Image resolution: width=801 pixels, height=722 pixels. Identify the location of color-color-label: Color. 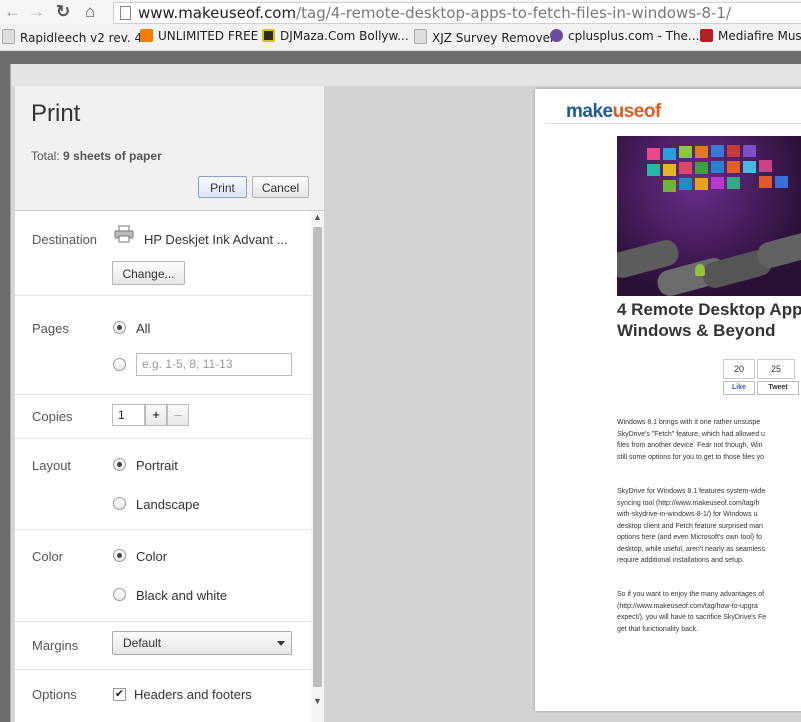
(152, 556).